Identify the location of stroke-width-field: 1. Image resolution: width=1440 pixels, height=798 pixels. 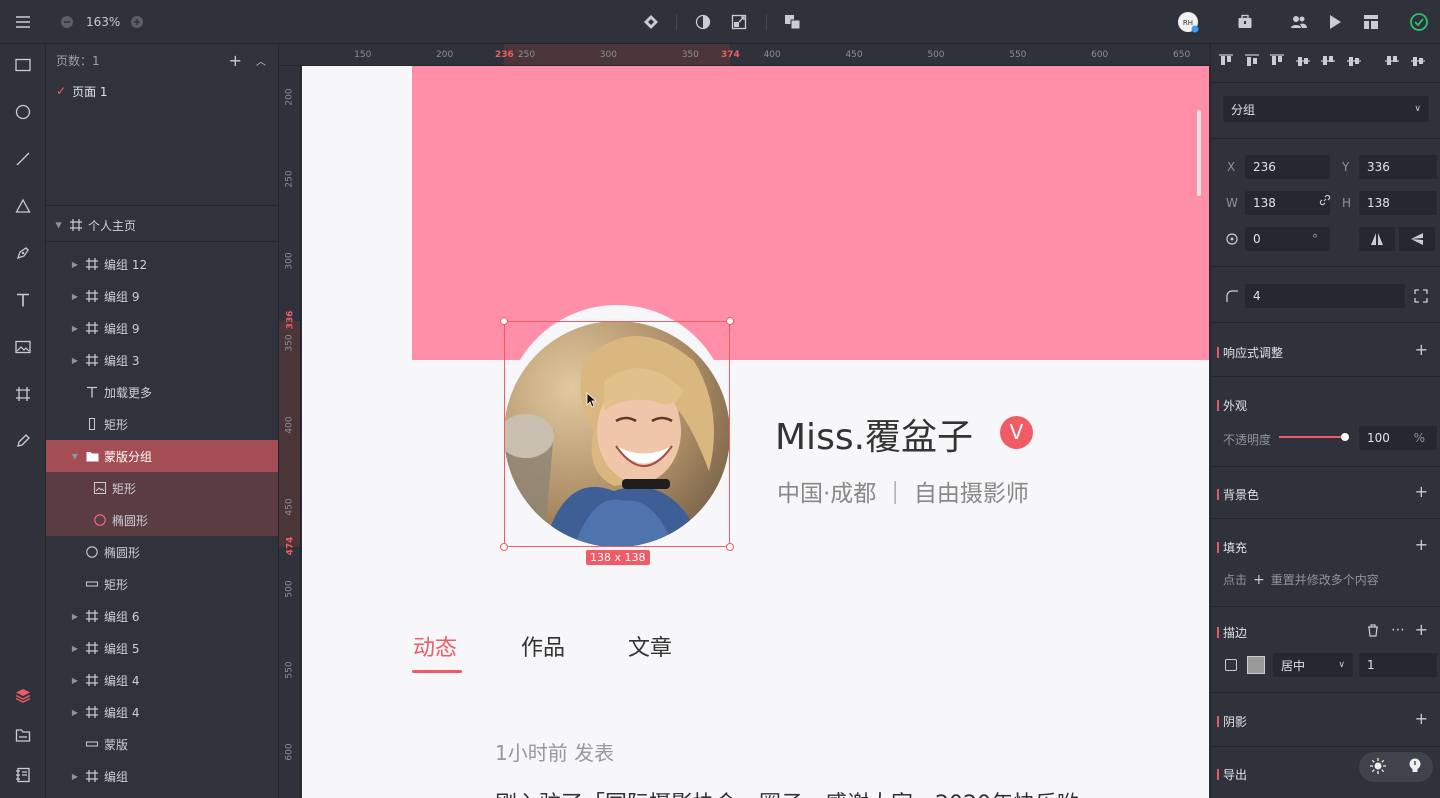
(1398, 665).